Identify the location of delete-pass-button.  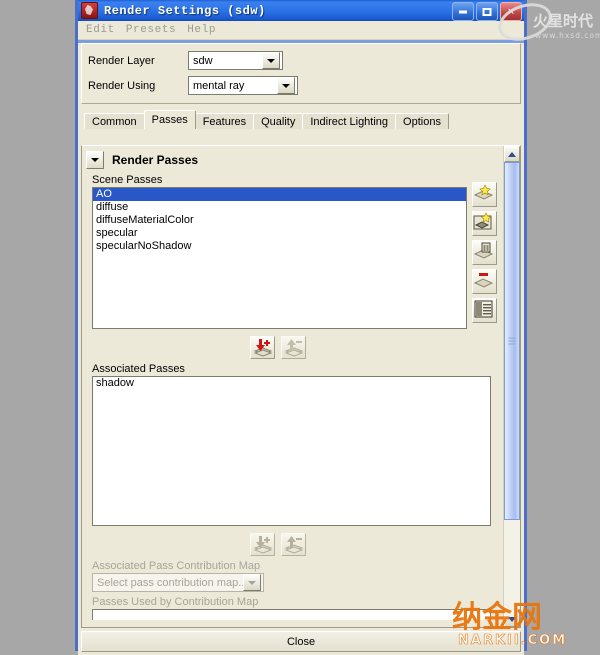
(484, 281).